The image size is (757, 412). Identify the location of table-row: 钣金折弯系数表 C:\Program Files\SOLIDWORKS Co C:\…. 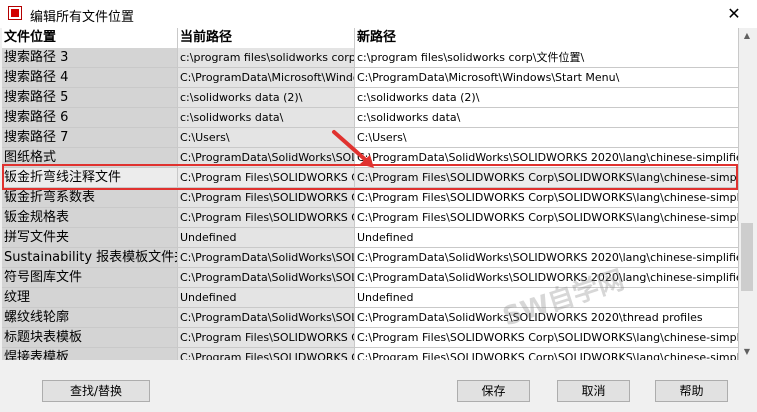
(370, 198).